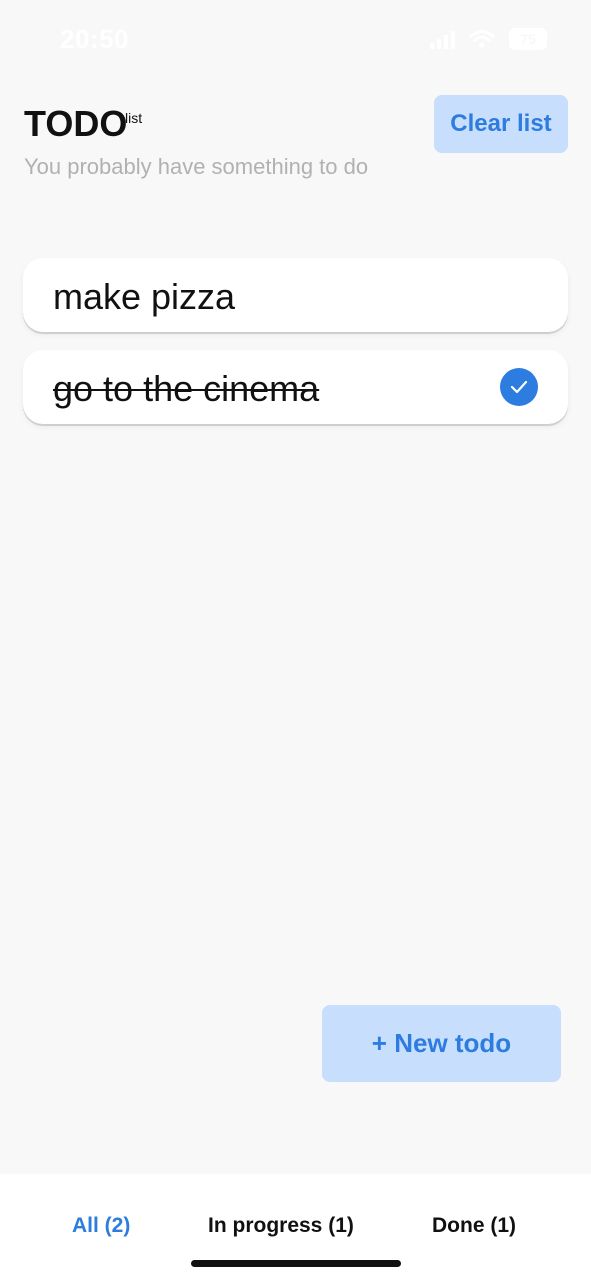  Describe the element at coordinates (295, 295) in the screenshot. I see `todo-item: make pizza` at that location.